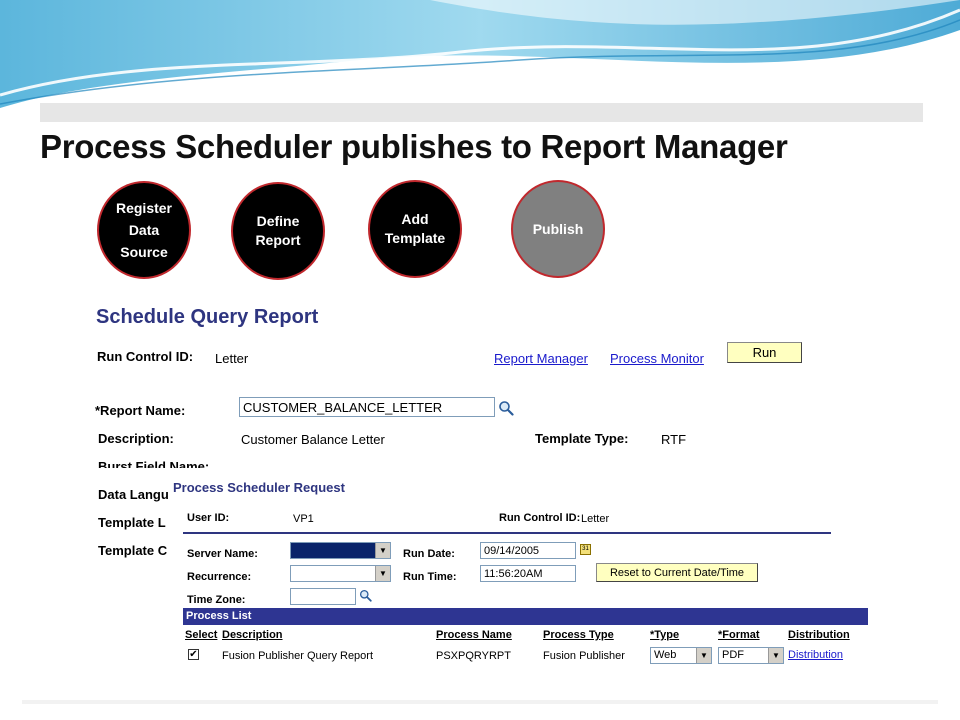 The image size is (960, 720). Describe the element at coordinates (815, 655) in the screenshot. I see `distribution-link: Distribution` at that location.